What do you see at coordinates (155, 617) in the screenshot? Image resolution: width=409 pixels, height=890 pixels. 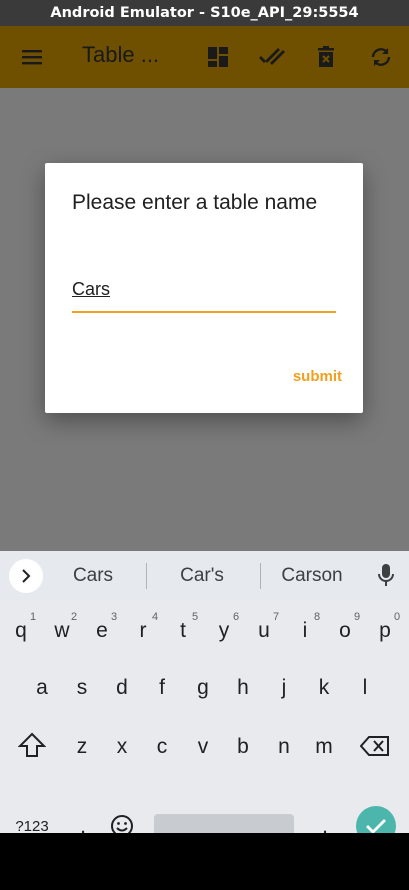 I see `hint-4: 4` at bounding box center [155, 617].